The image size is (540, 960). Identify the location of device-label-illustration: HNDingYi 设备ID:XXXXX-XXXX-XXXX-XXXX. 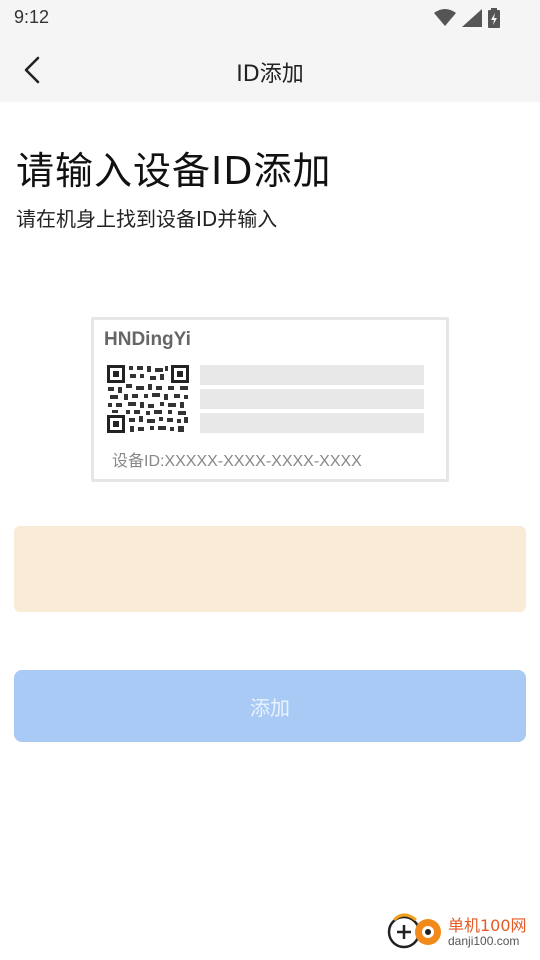
(270, 399).